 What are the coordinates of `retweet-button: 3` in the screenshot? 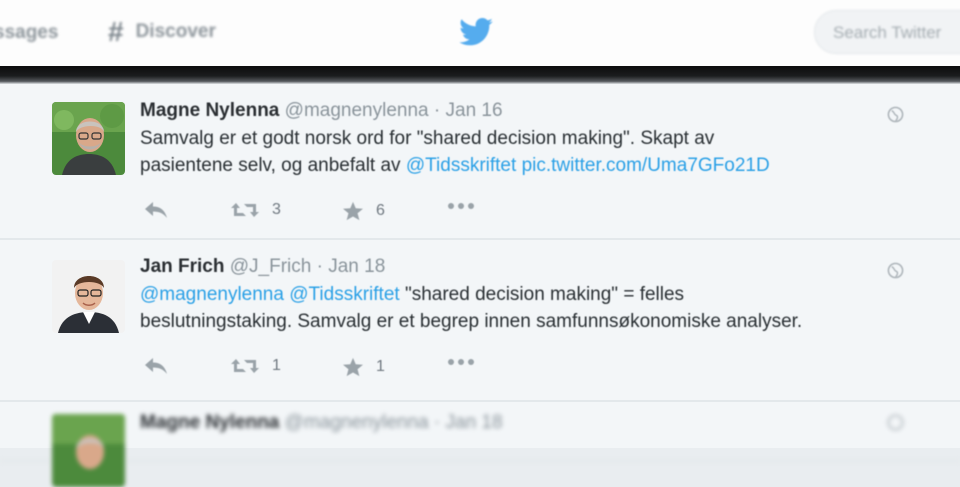 It's located at (255, 210).